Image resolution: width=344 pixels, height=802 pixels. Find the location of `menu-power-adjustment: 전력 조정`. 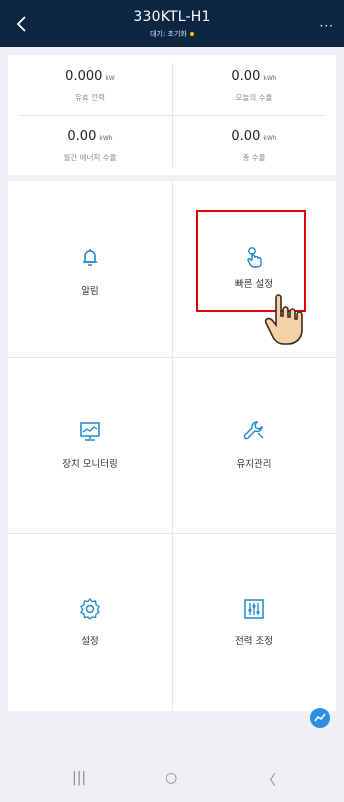

menu-power-adjustment: 전력 조정 is located at coordinates (254, 621).